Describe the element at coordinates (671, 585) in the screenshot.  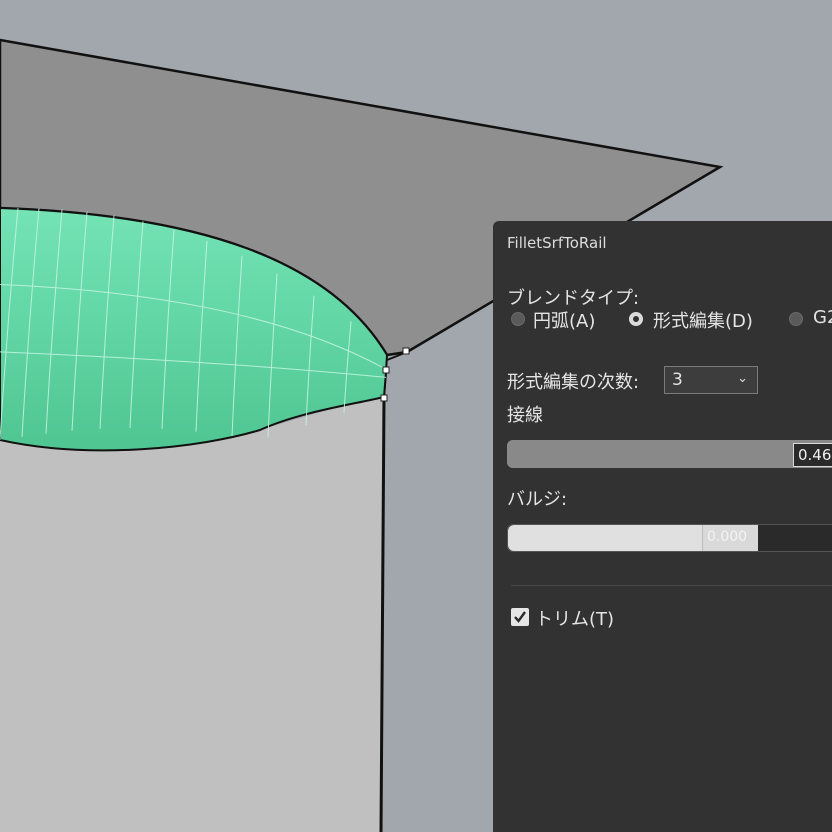
I see `divider` at that location.